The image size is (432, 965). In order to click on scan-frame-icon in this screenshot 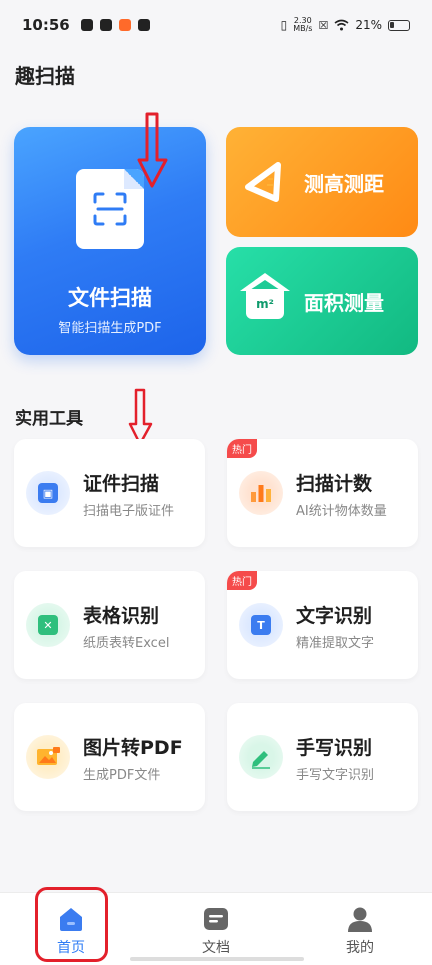, I will do `click(110, 209)`.